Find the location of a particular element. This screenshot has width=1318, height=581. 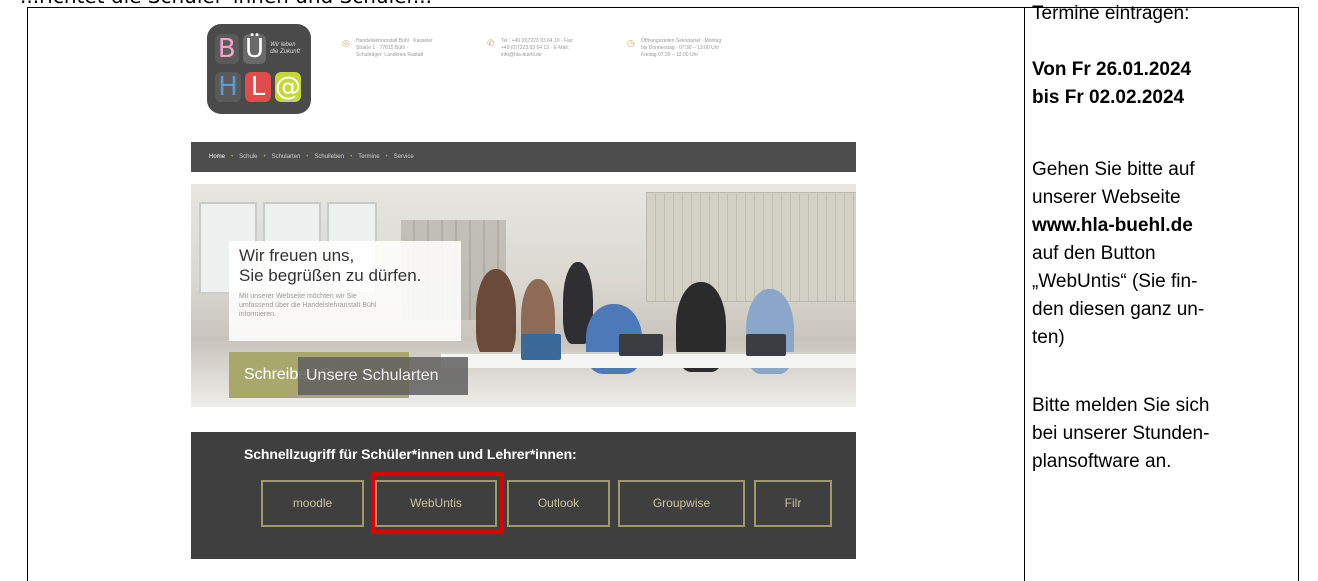

logo-letter-l: L is located at coordinates (258, 87).